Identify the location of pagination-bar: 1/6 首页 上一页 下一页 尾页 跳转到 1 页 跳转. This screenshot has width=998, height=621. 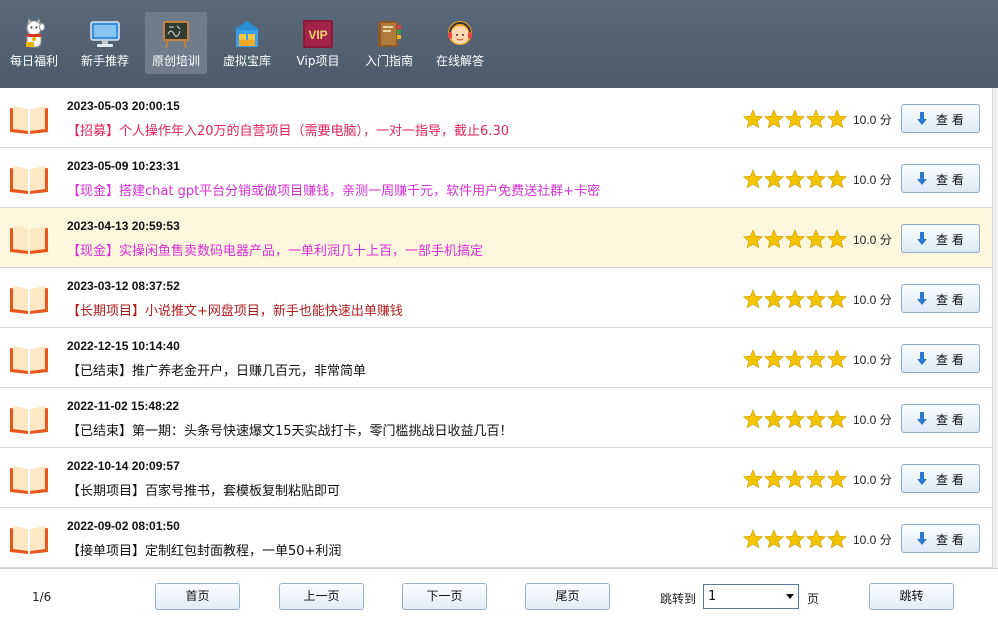
(499, 594).